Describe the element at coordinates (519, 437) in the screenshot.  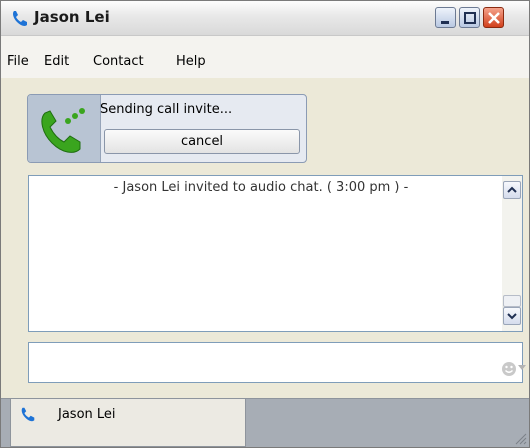
I see `resize-grip-icon` at that location.